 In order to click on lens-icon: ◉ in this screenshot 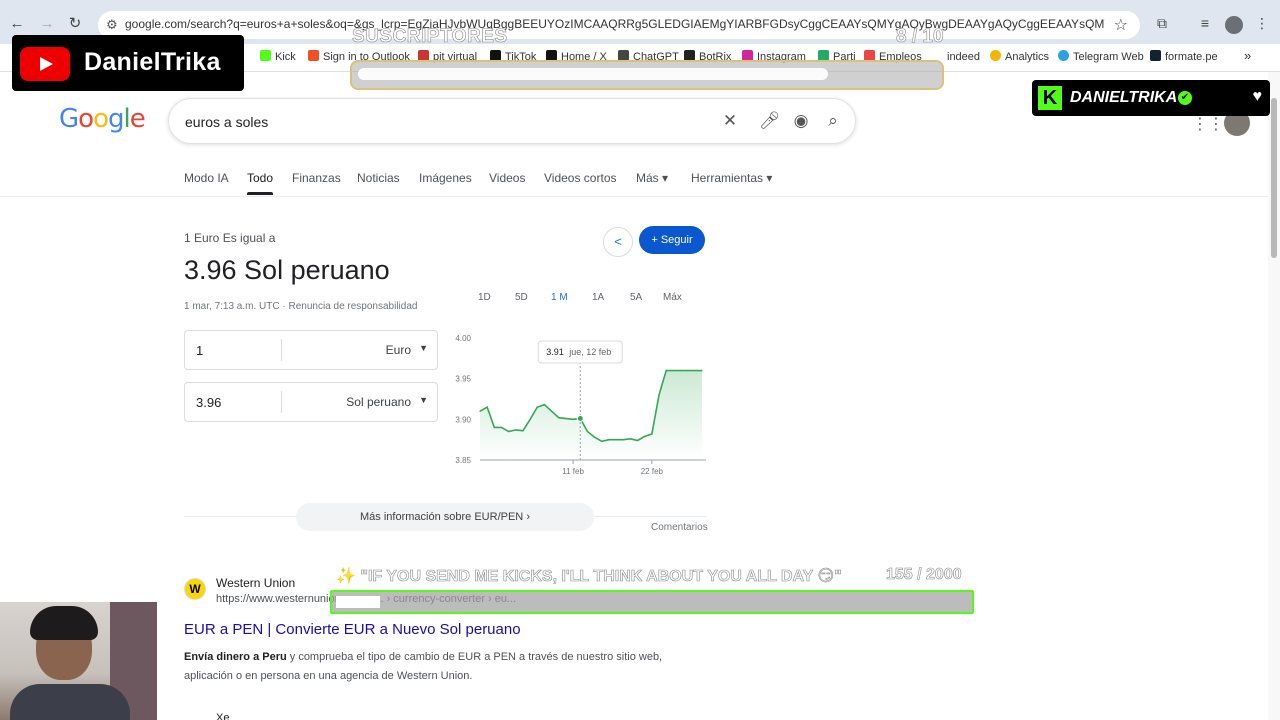, I will do `click(801, 121)`.